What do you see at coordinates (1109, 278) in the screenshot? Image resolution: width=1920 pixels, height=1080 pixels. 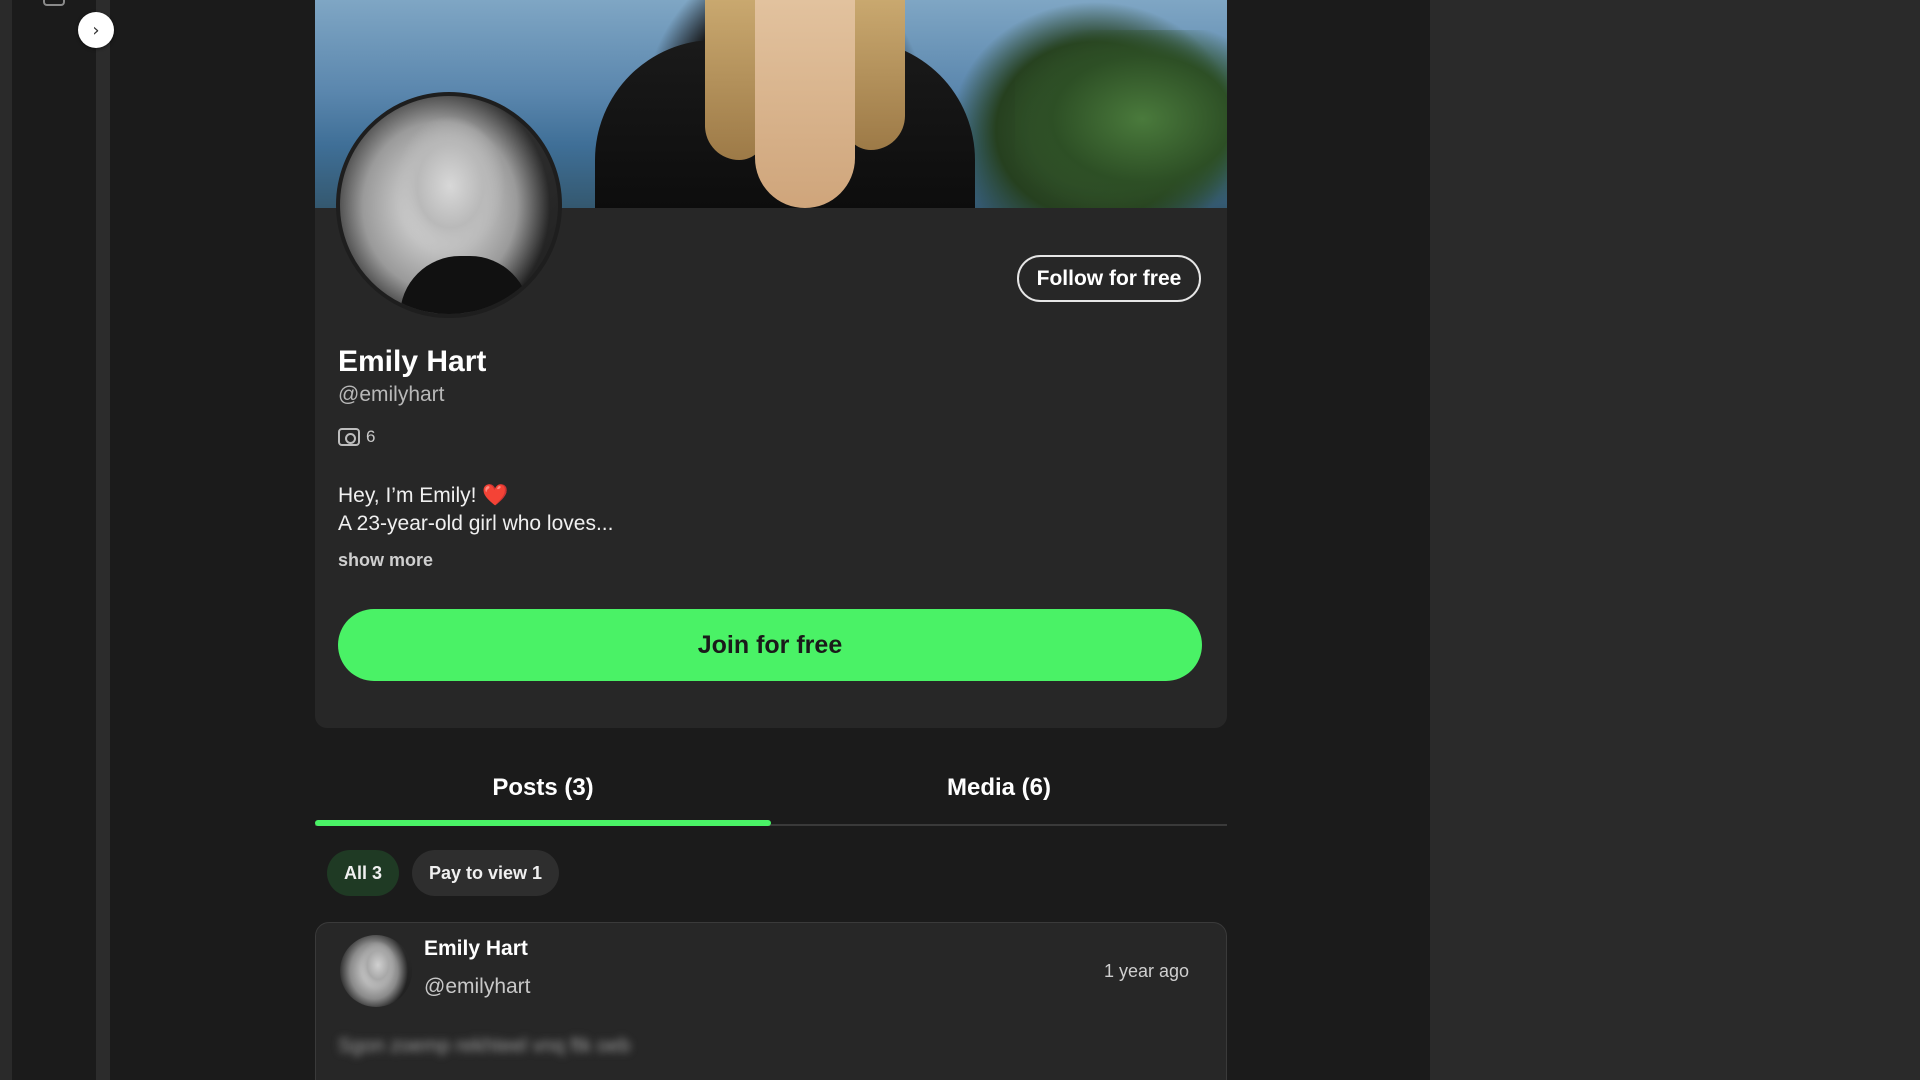 I see `follow-button: Follow for free` at bounding box center [1109, 278].